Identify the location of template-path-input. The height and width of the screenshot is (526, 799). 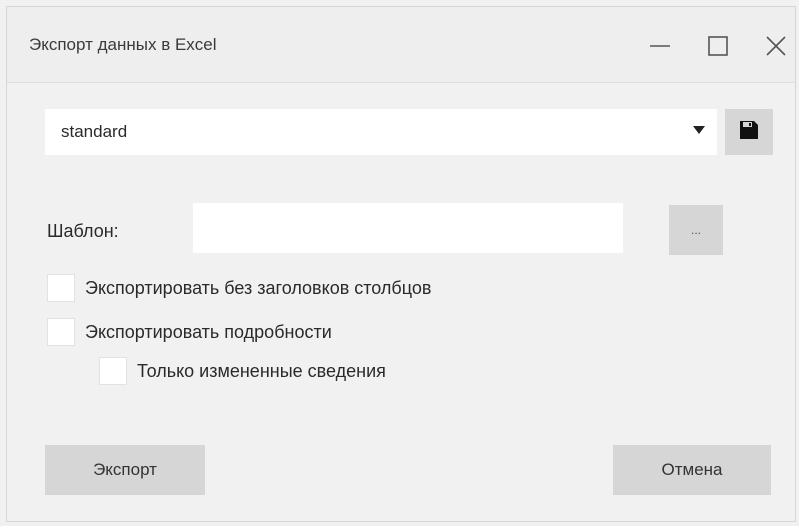
(408, 228).